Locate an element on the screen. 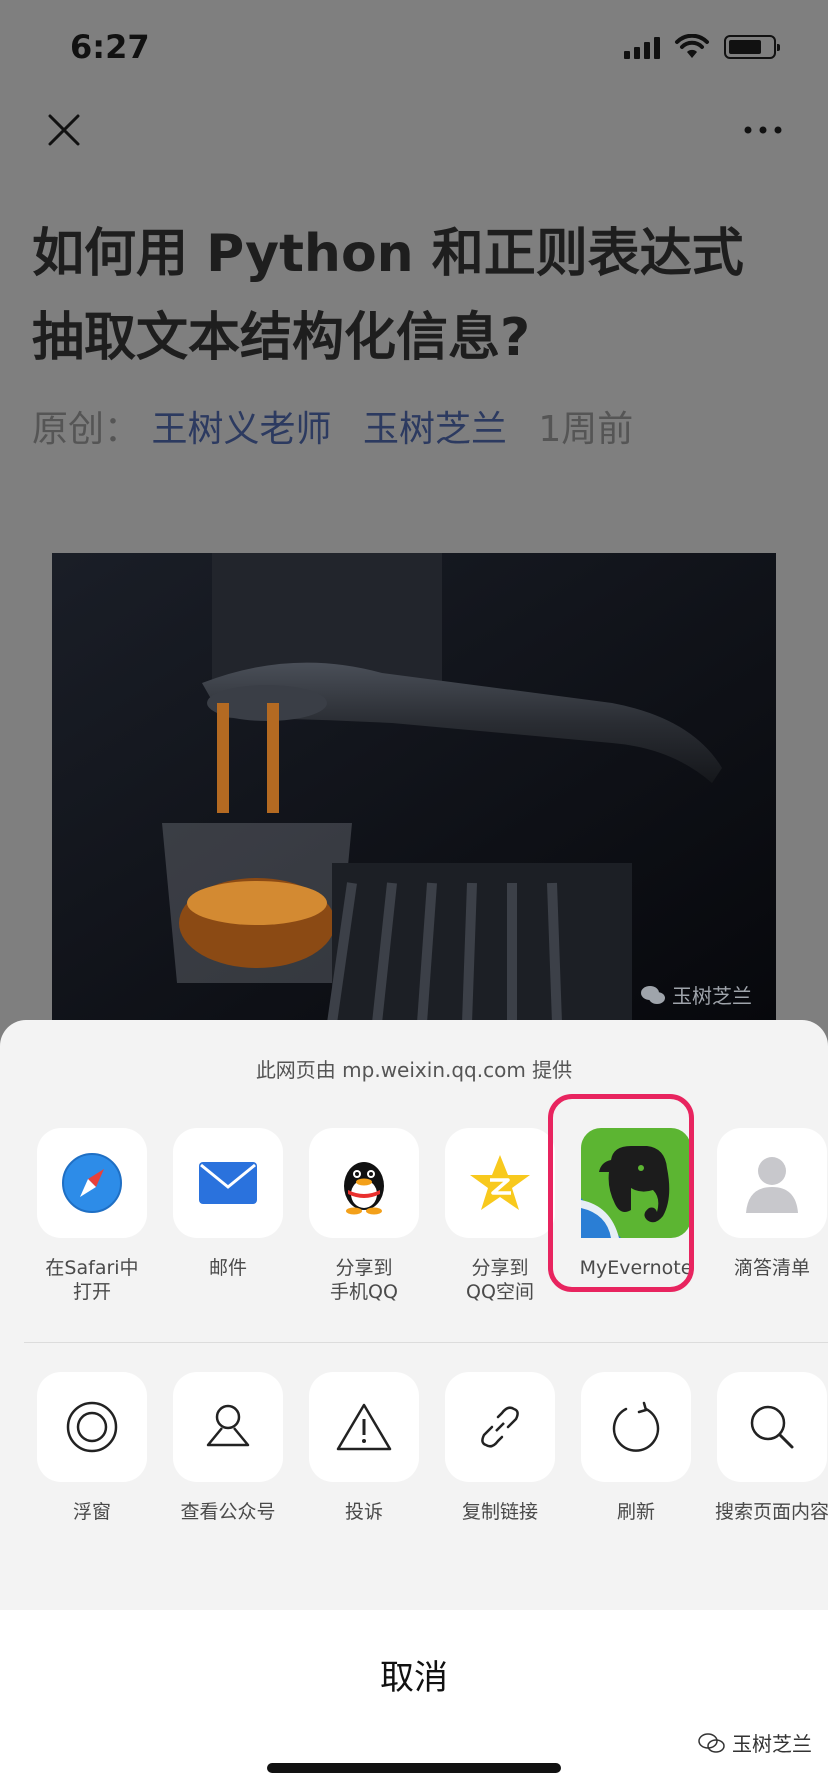 The image size is (828, 1792). action-floating-window: 浮窗 is located at coordinates (92, 1448).